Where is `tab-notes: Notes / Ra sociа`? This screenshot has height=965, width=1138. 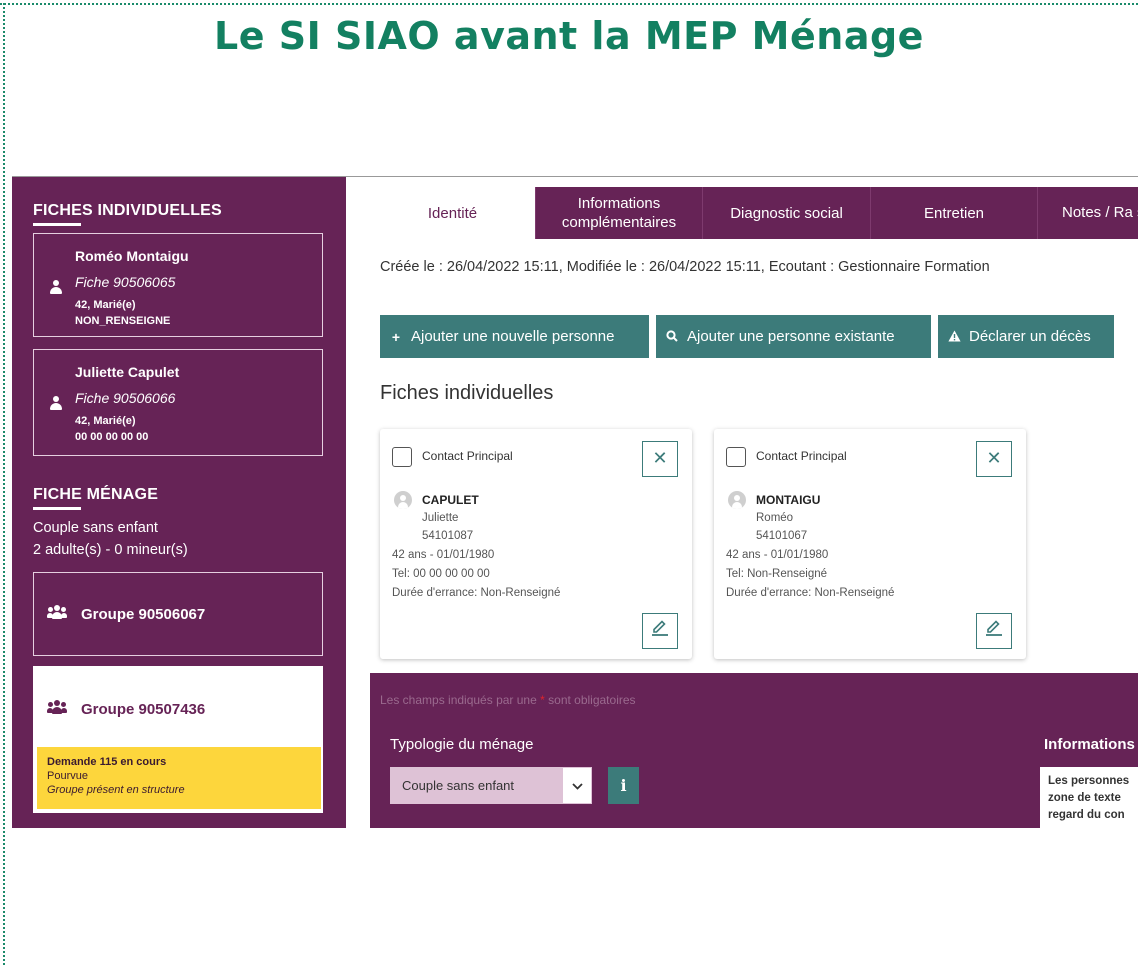 tab-notes: Notes / Ra sociа is located at coordinates (1087, 213).